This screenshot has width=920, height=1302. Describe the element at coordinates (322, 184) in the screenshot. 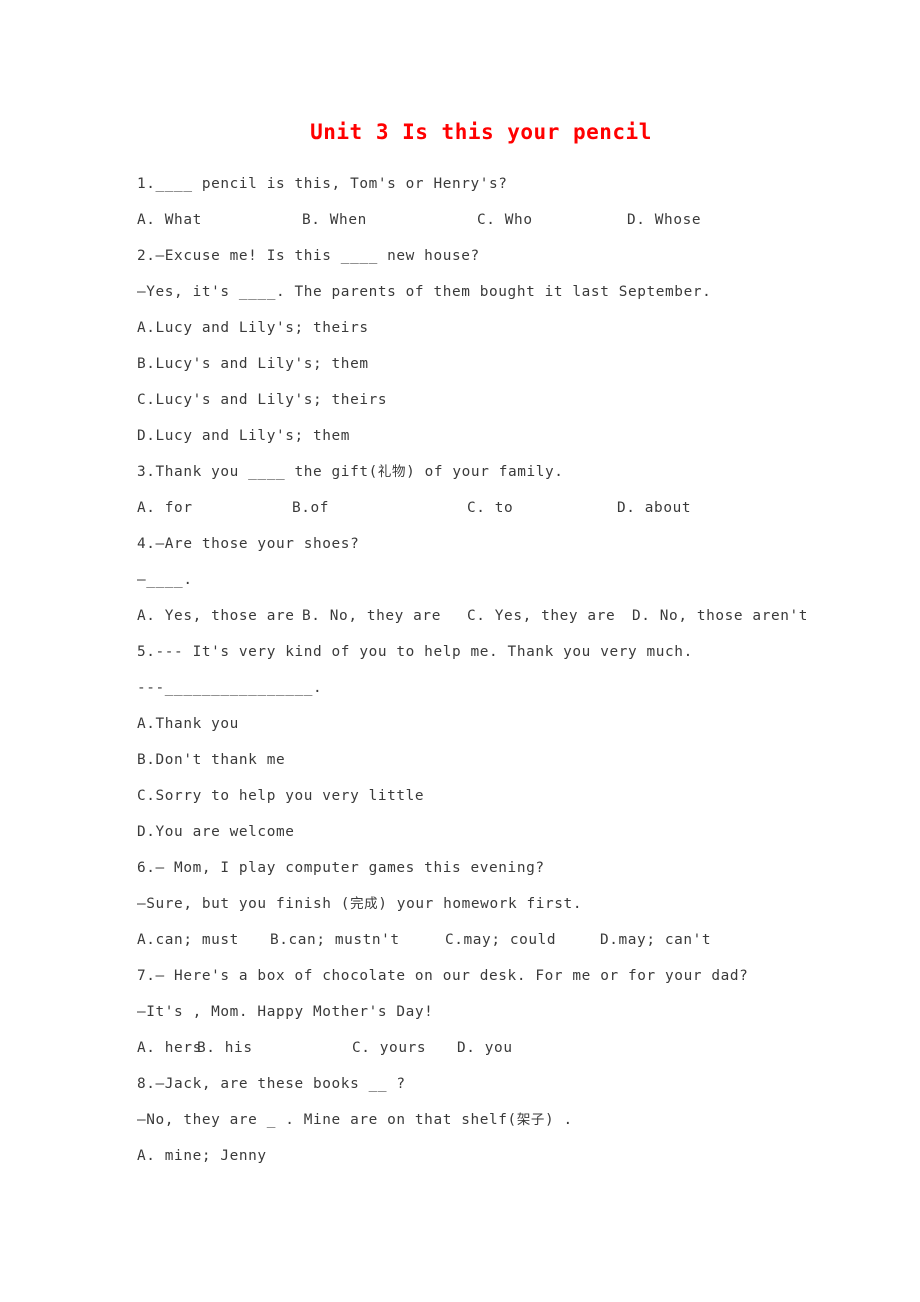

I see `question-1-stem: 1.____ pencil is this, Tom's or Henry's?` at that location.